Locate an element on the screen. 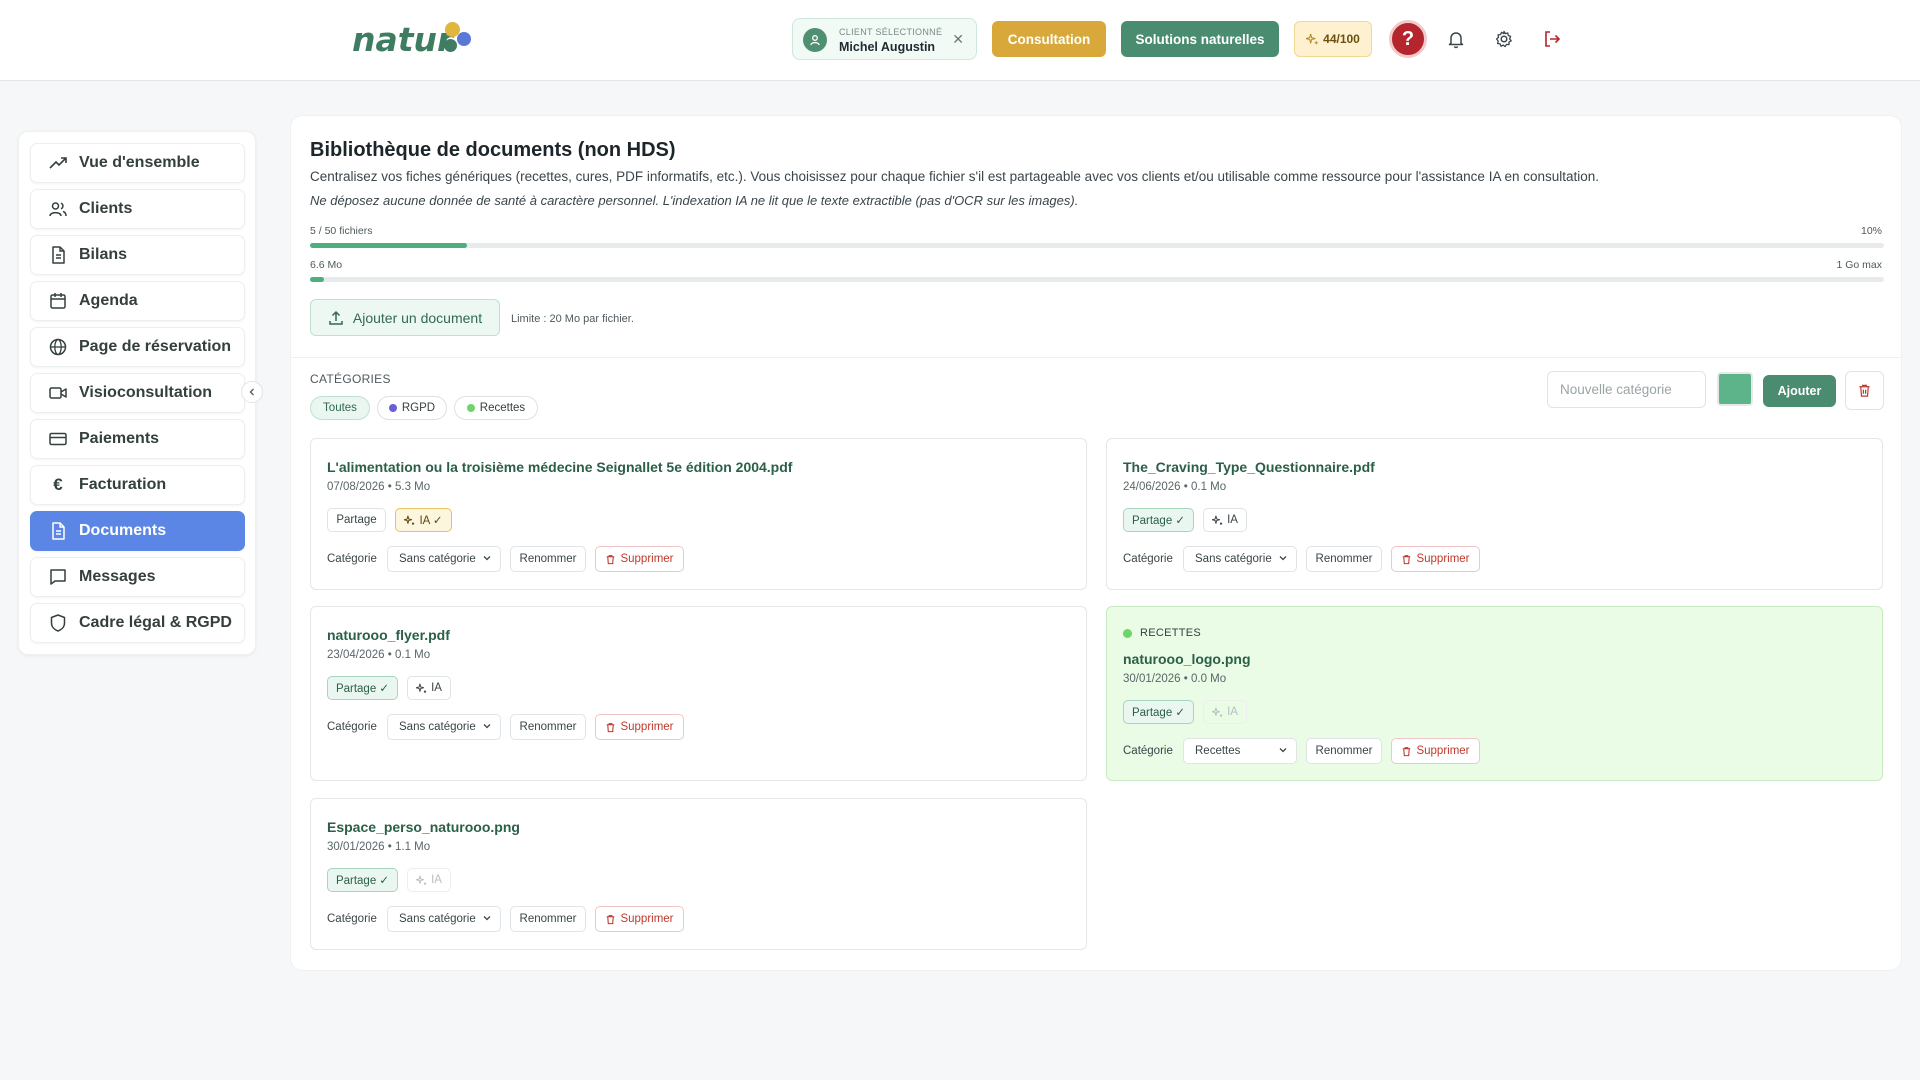 The width and height of the screenshot is (1920, 1080). sidebar-item-bilans: Bilans is located at coordinates (137, 255).